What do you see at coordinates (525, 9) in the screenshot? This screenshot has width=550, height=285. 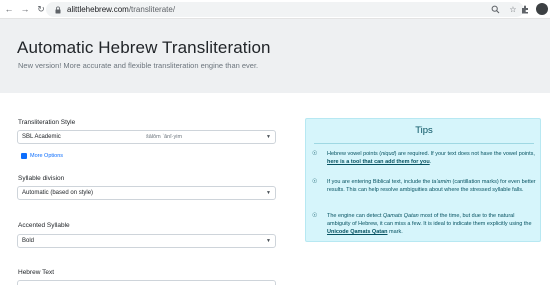 I see `extensions-icon` at bounding box center [525, 9].